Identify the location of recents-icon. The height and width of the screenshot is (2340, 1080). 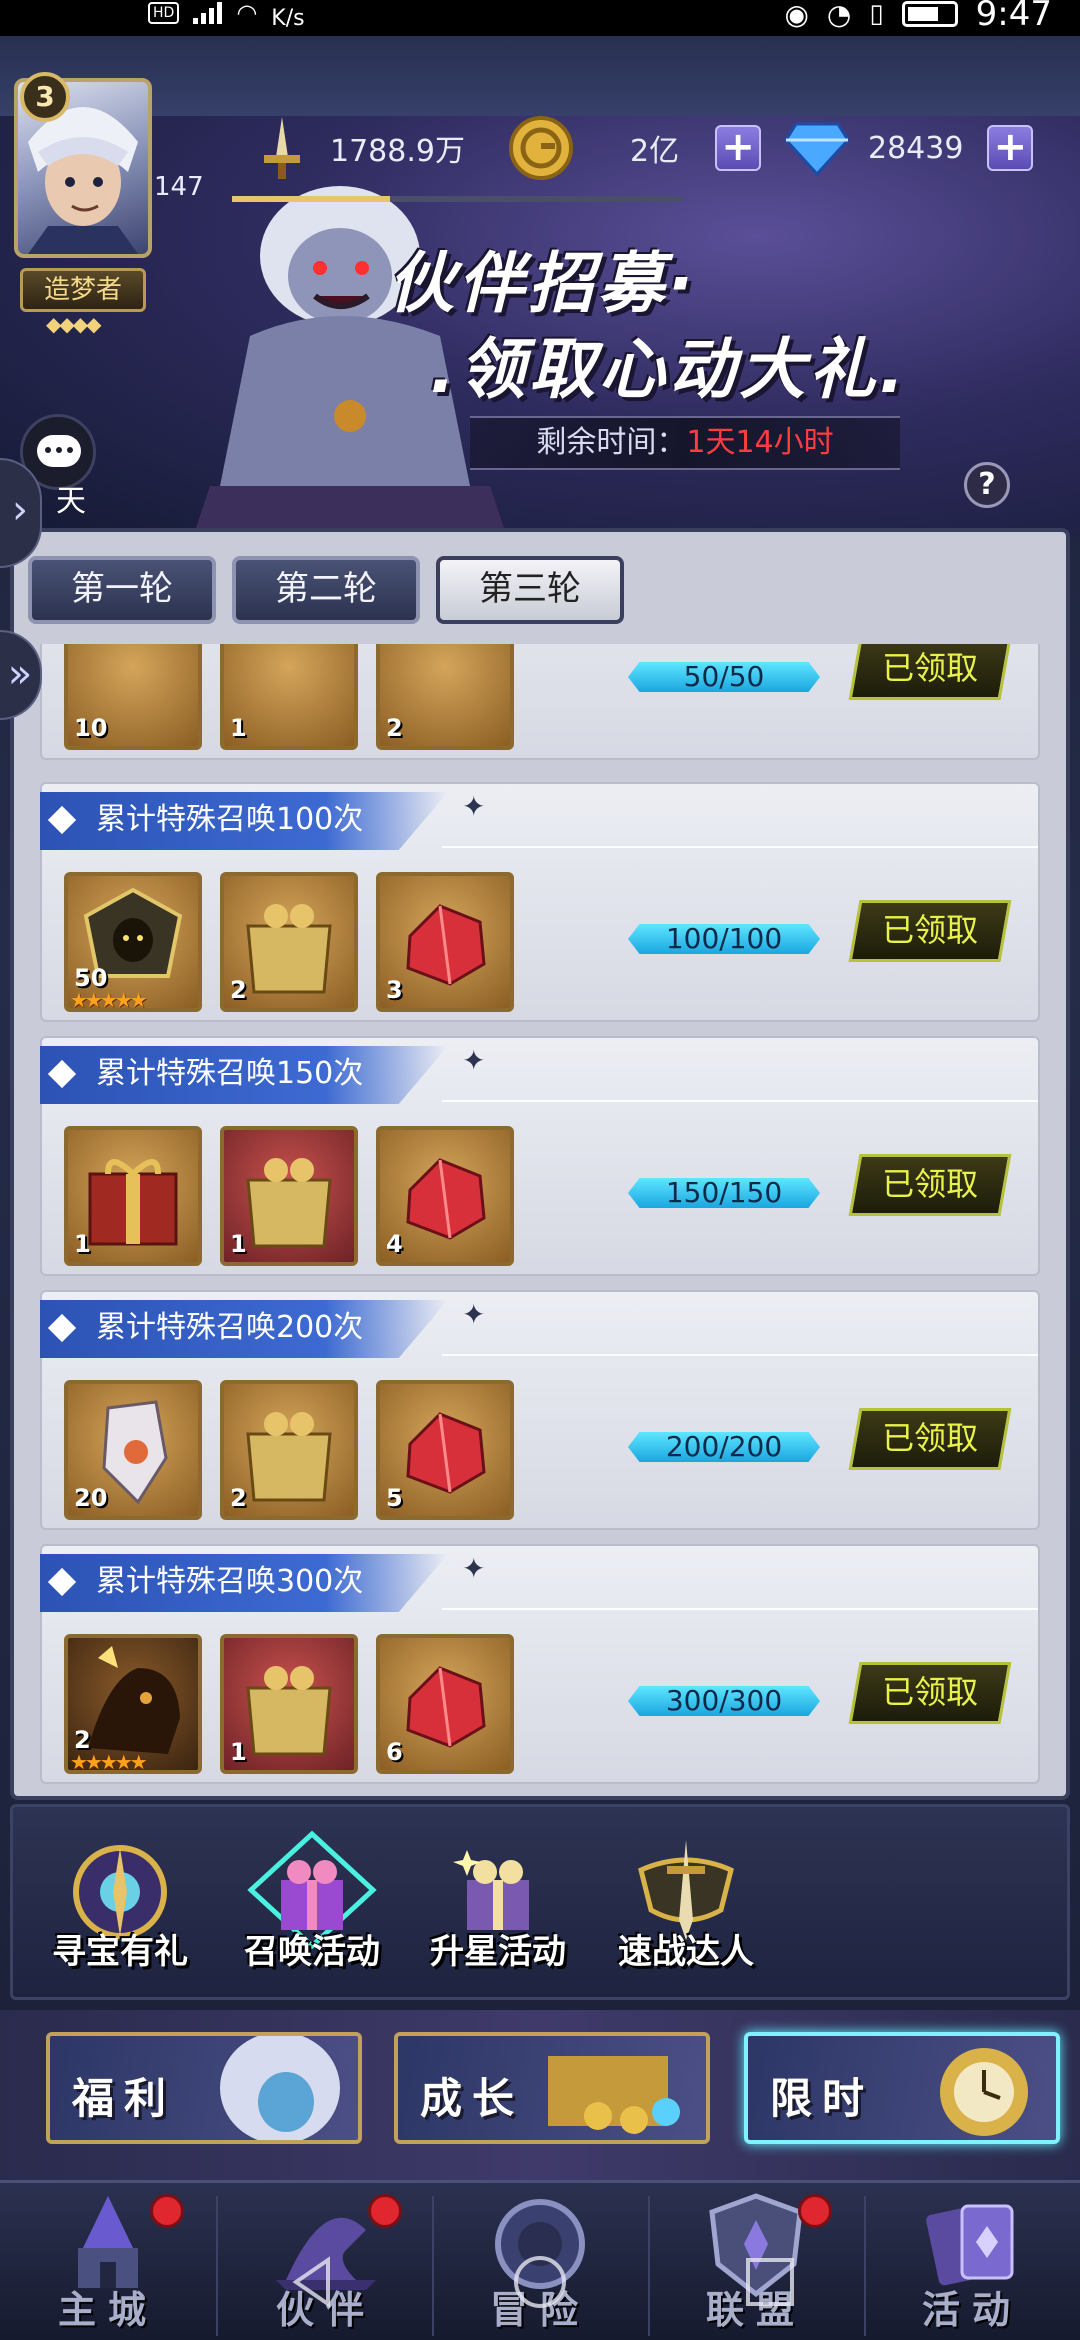
(770, 2282).